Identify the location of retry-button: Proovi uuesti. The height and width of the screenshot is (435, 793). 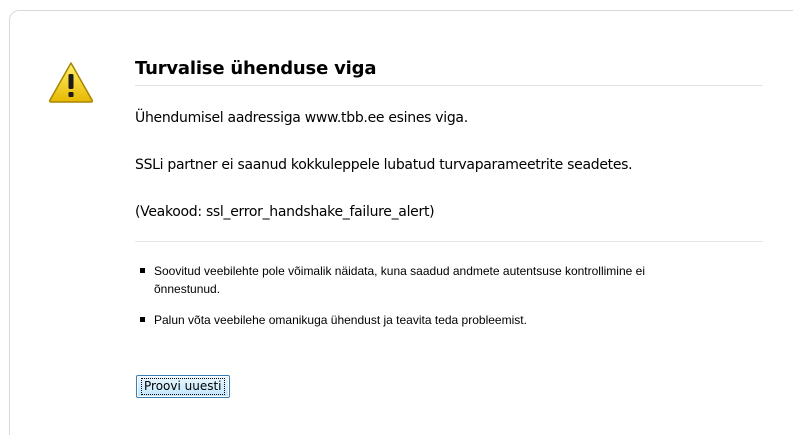
(183, 386).